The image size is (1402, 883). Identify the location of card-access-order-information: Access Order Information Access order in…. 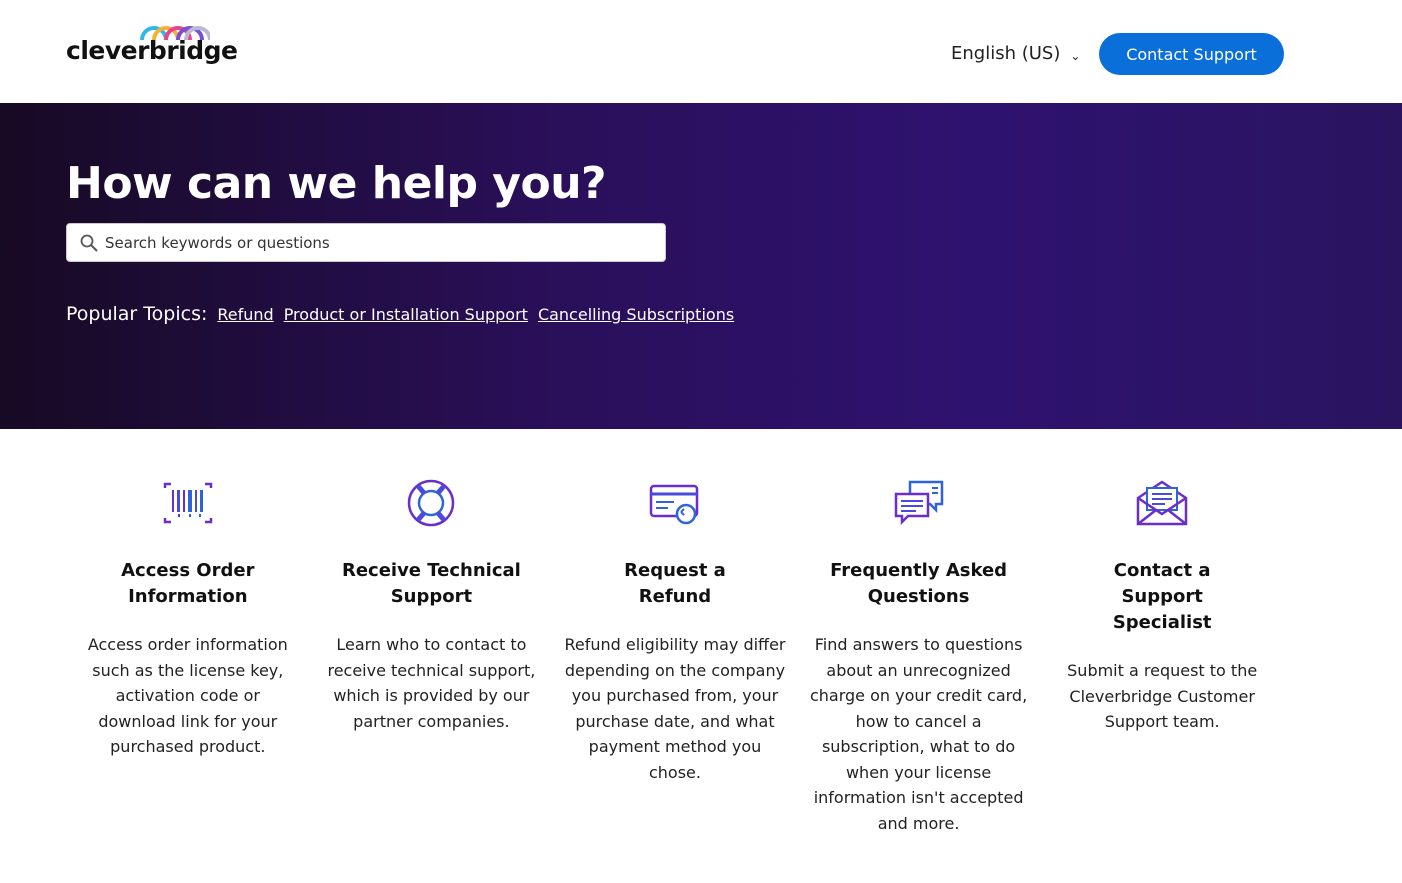
(188, 657).